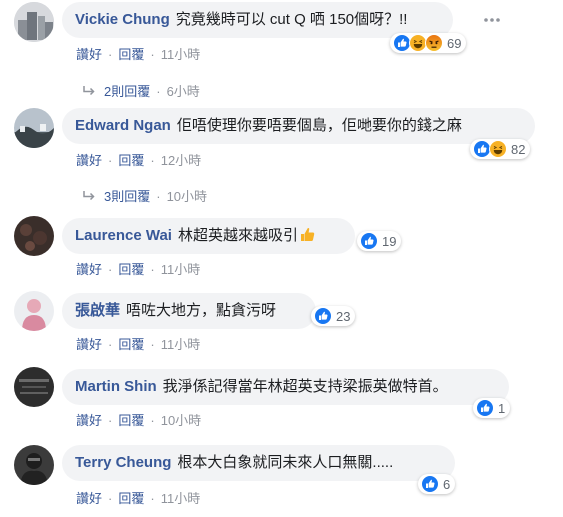 The width and height of the screenshot is (563, 517). Describe the element at coordinates (379, 241) in the screenshot. I see `reaction-summary: 19` at that location.